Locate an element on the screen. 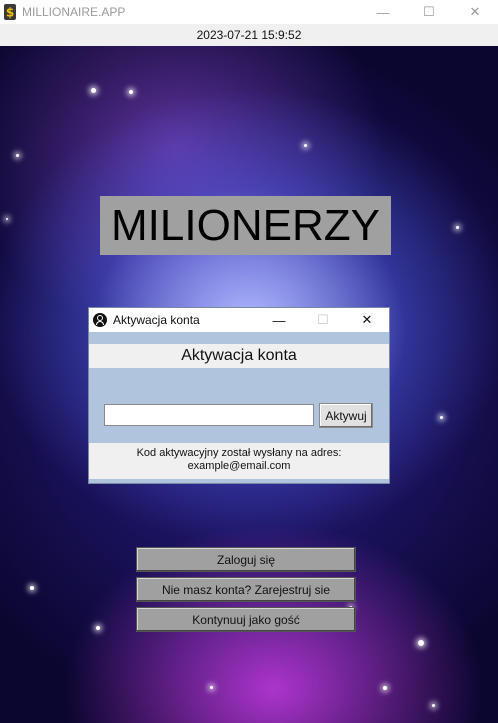 Image resolution: width=498 pixels, height=723 pixels. guest-button: Kontynuuj jako gość is located at coordinates (246, 619).